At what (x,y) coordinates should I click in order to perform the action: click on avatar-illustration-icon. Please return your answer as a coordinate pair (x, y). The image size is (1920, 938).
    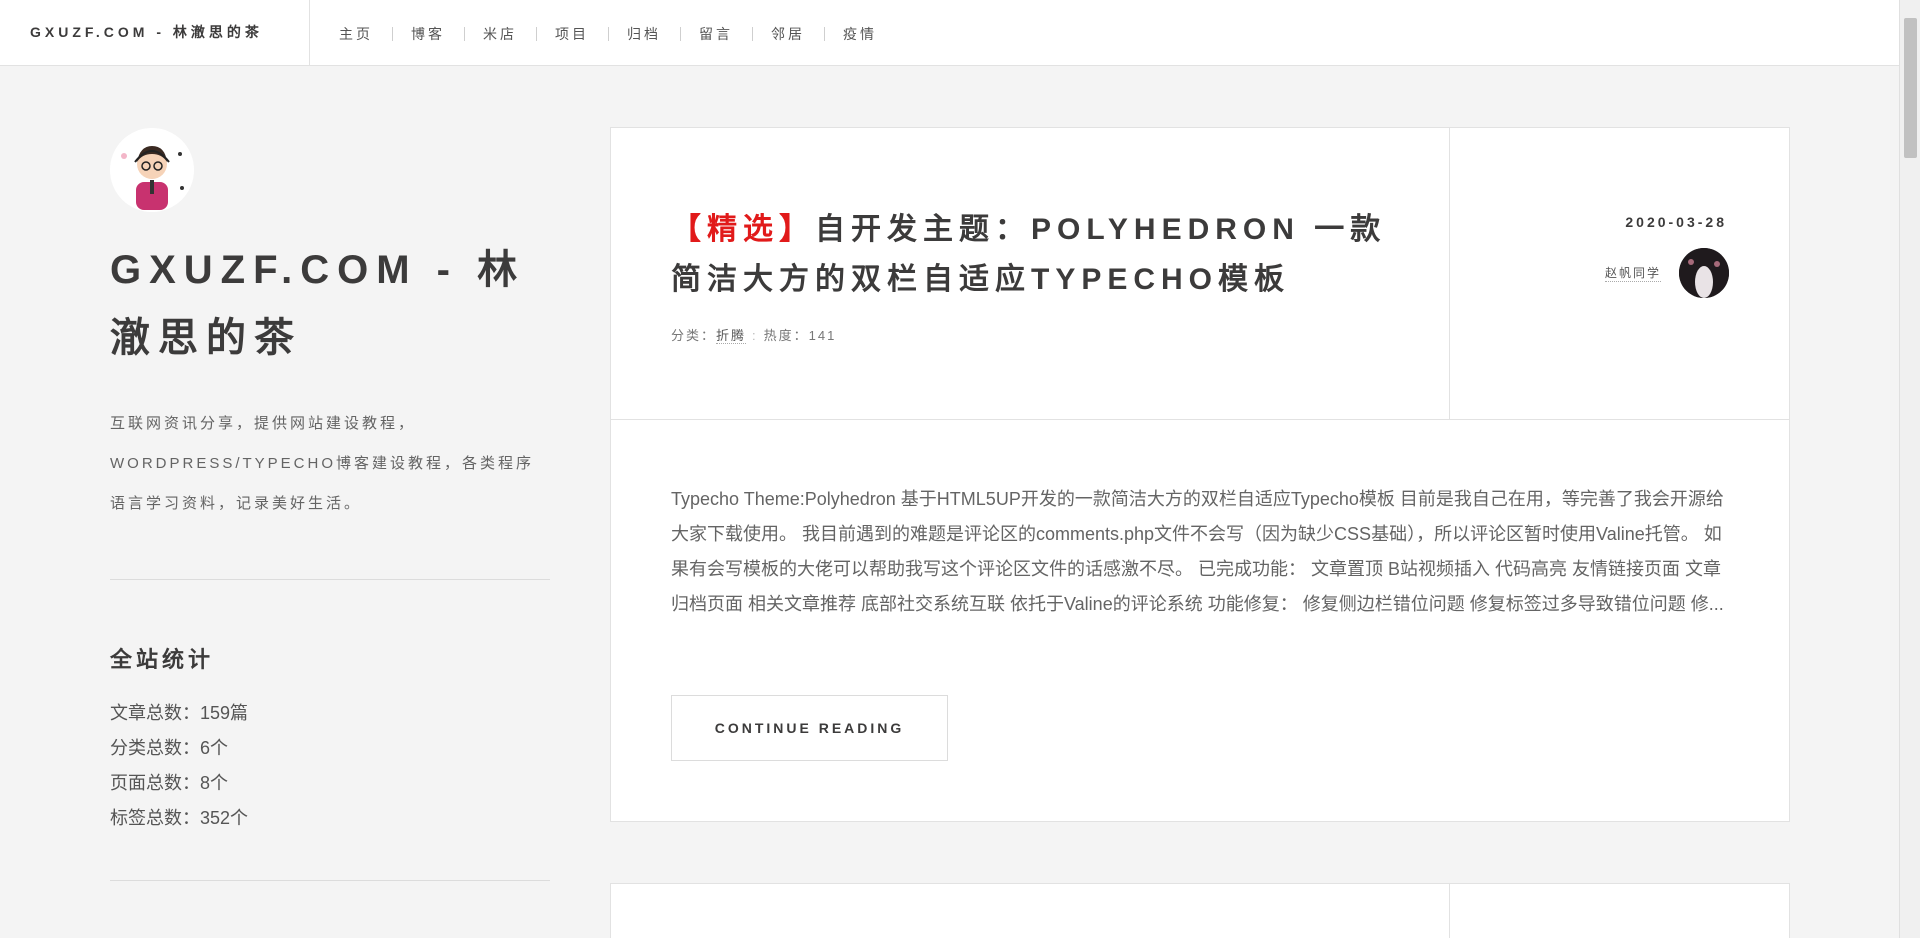
    Looking at the image, I should click on (152, 170).